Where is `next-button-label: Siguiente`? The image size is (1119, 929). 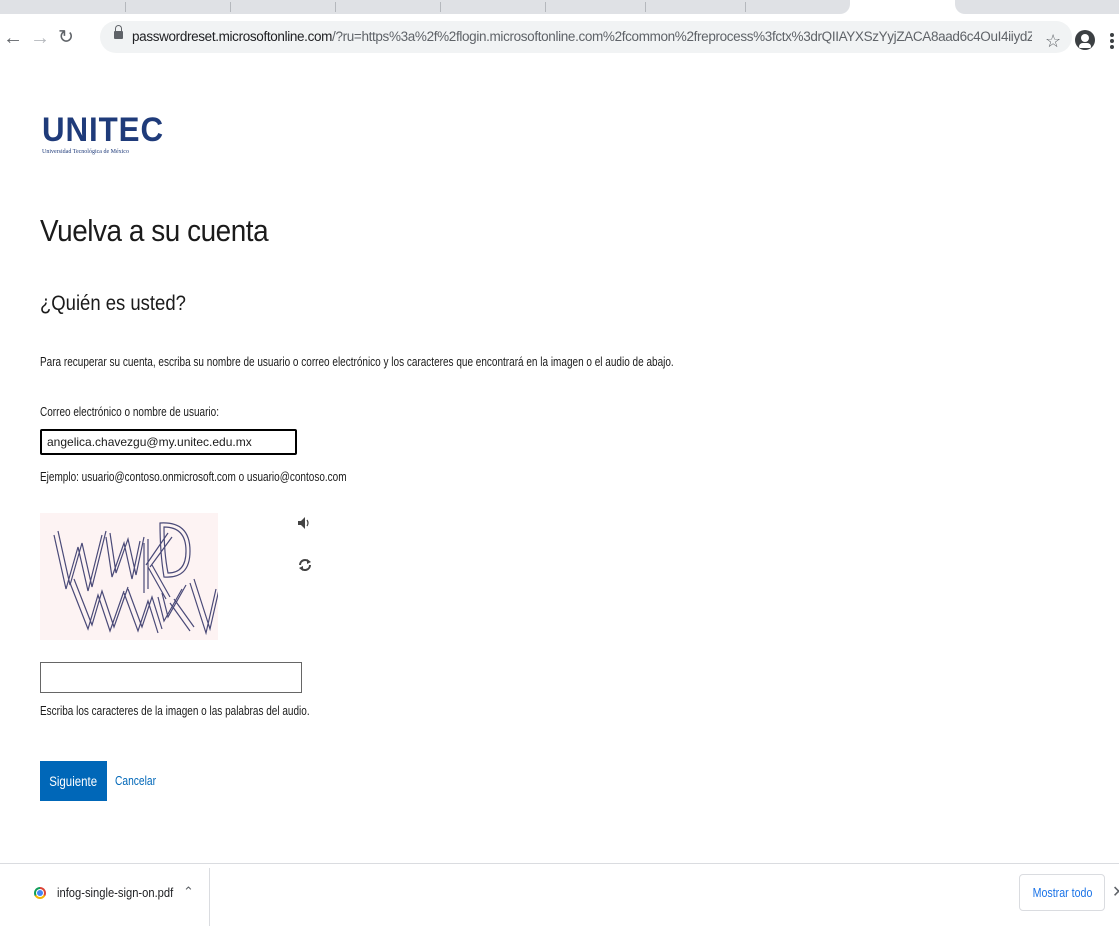 next-button-label: Siguiente is located at coordinates (73, 781).